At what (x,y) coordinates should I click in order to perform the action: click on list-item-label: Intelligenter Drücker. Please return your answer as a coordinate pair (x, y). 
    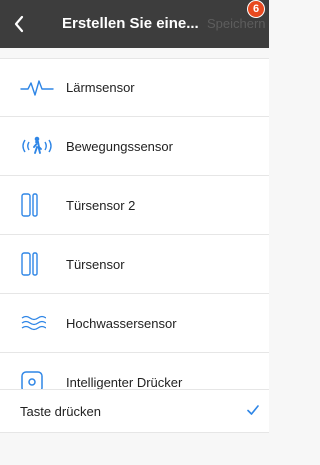
    Looking at the image, I should click on (124, 382).